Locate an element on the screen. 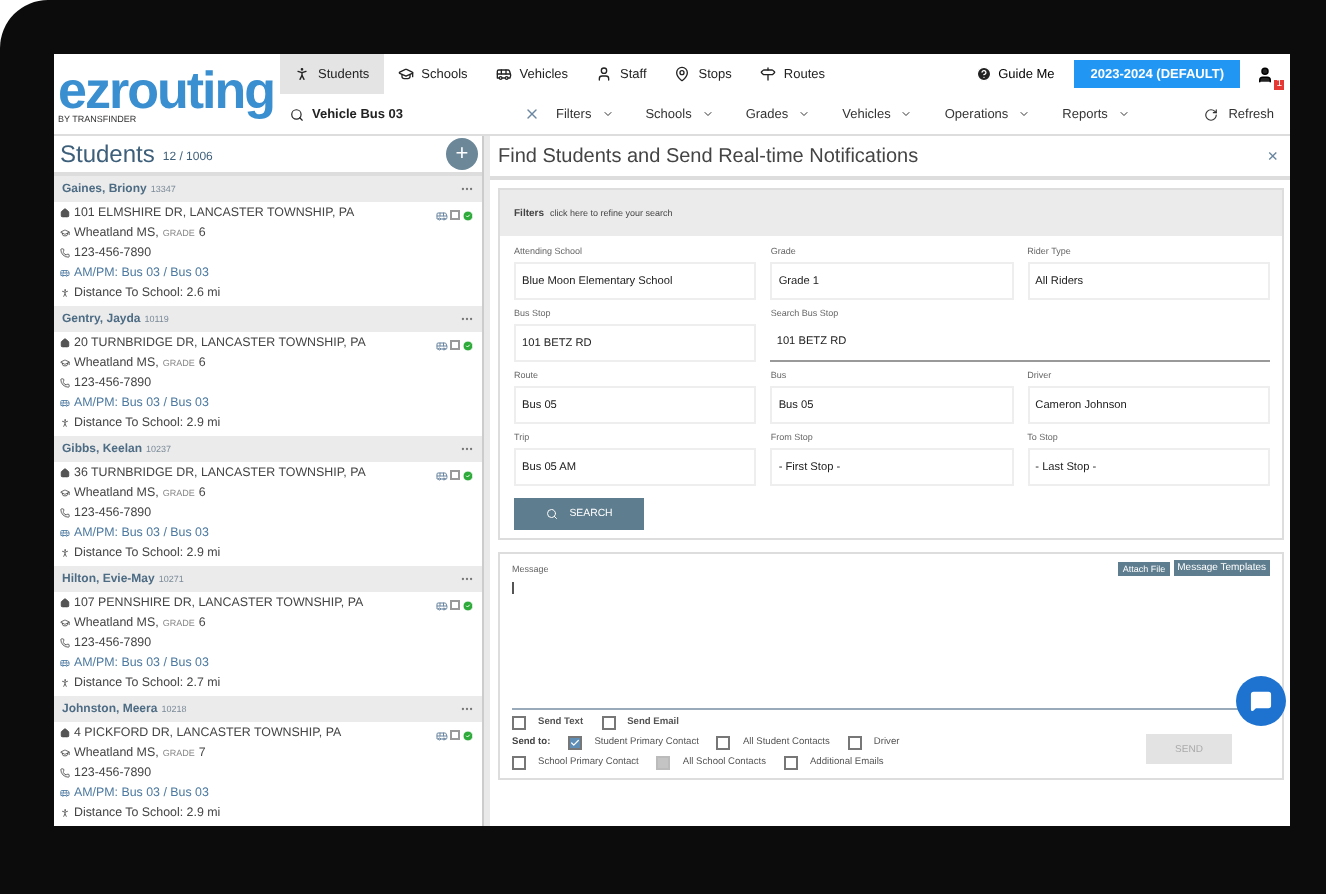 The height and width of the screenshot is (894, 1326). person-icon is located at coordinates (604, 74).